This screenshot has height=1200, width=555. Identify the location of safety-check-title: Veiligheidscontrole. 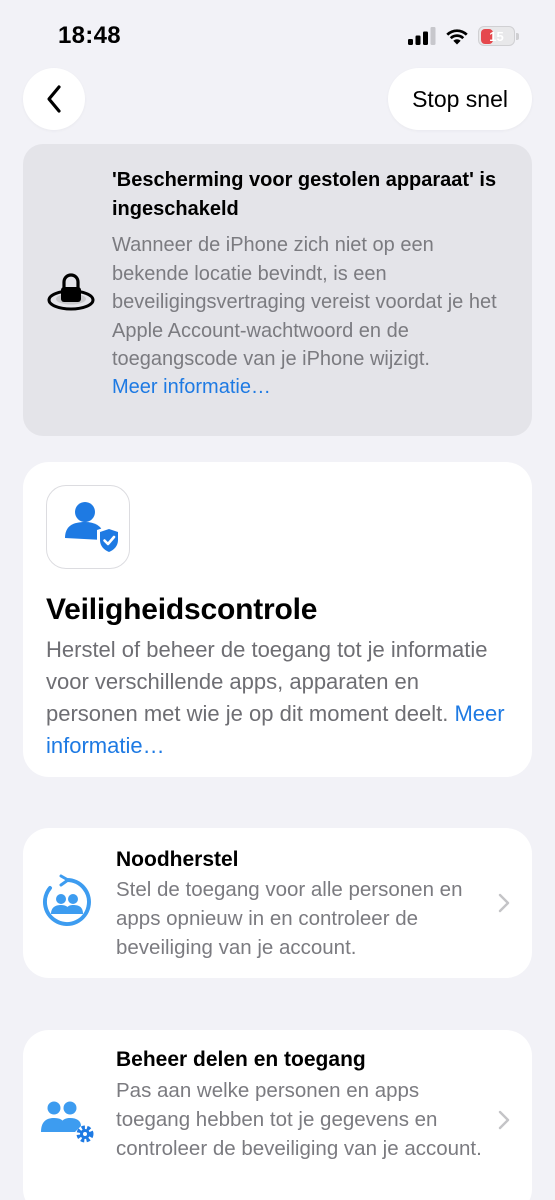
(182, 609).